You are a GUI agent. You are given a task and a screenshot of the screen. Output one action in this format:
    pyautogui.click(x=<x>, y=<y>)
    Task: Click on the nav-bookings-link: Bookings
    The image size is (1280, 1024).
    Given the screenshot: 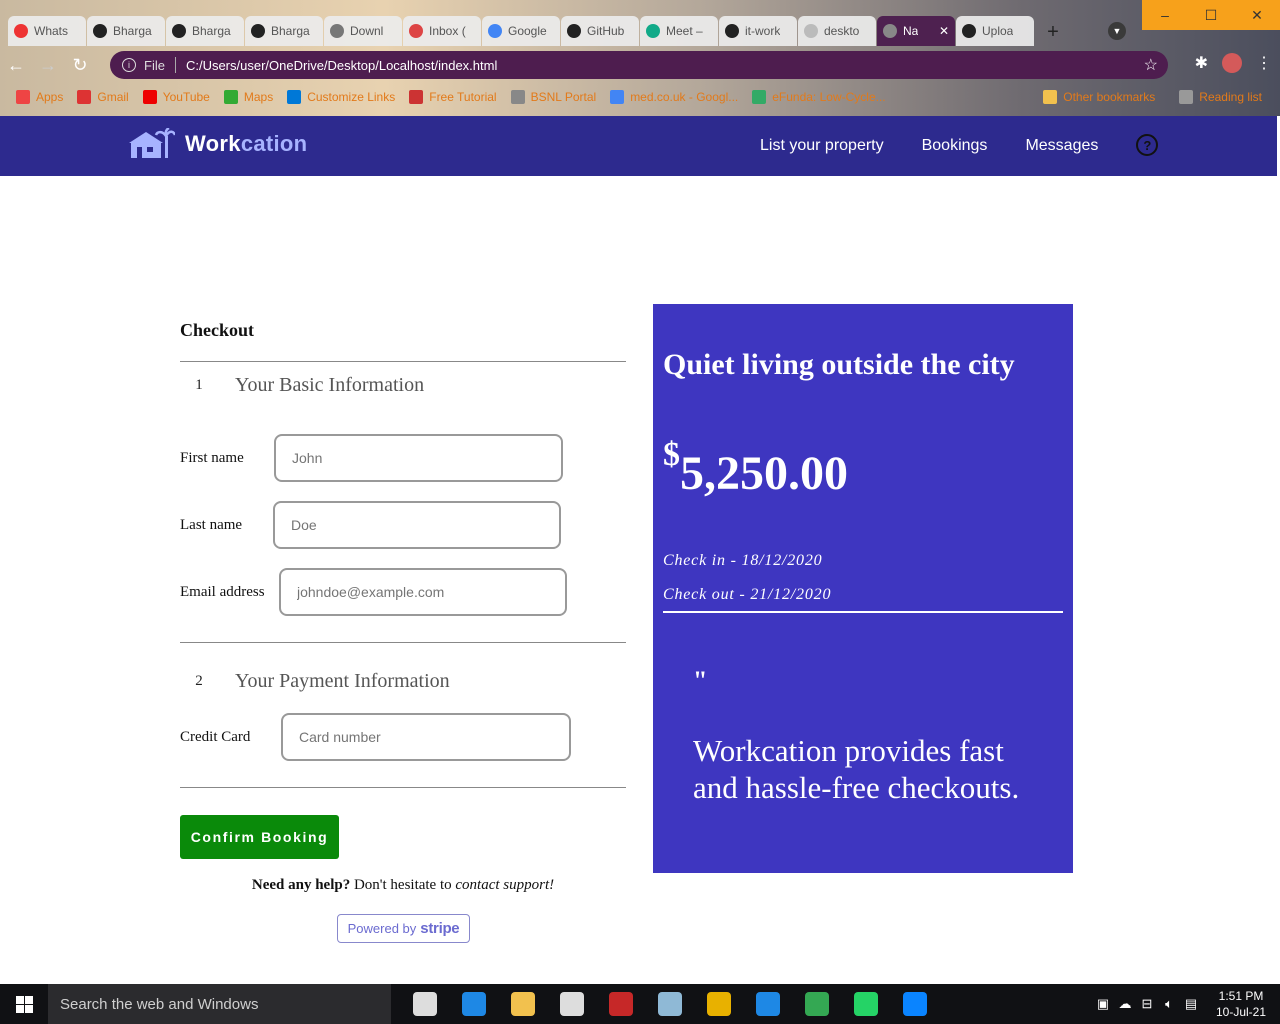 What is the action you would take?
    pyautogui.click(x=955, y=146)
    